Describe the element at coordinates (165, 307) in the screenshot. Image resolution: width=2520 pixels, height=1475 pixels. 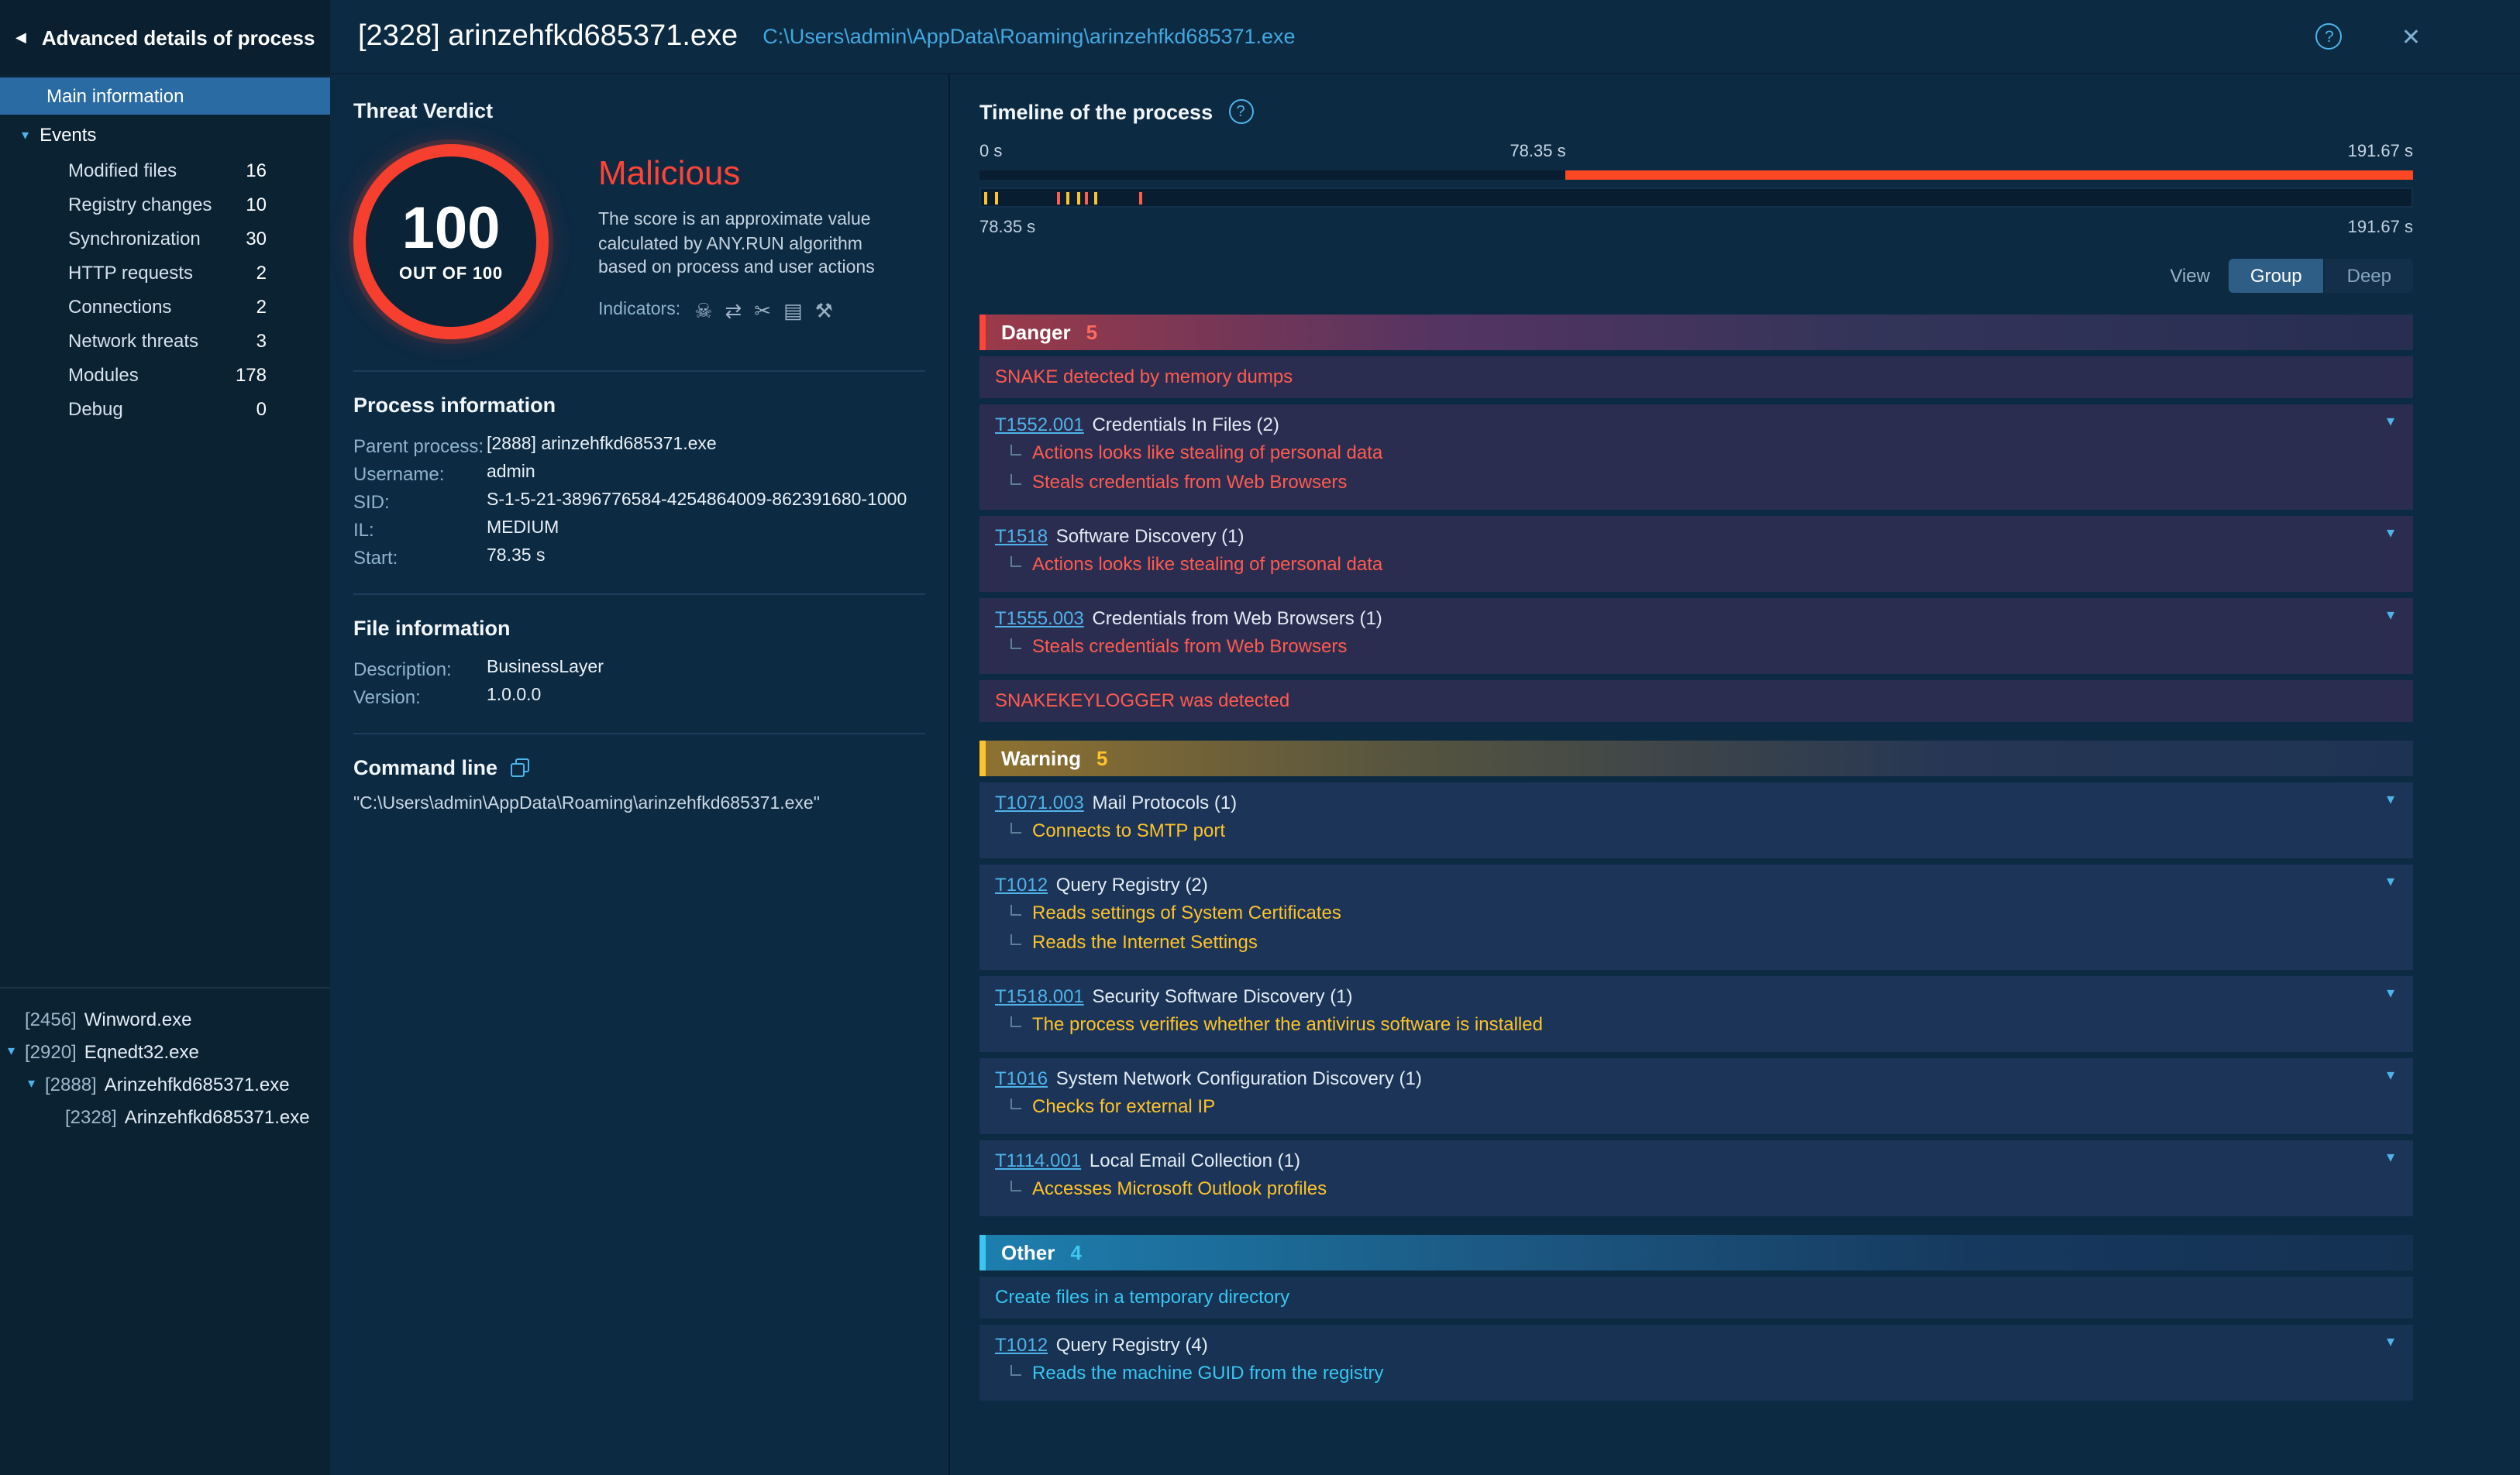
I see `sidebar-item-connections: Connections 2` at that location.